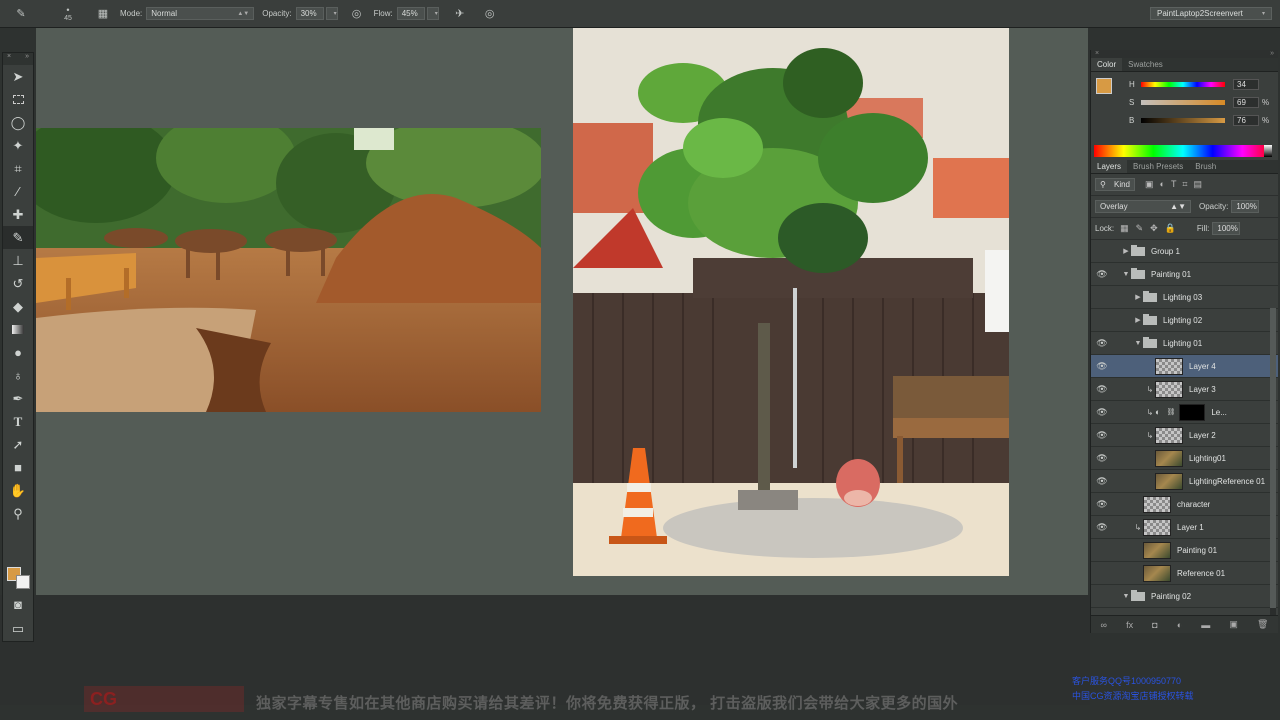 The image size is (1280, 720). What do you see at coordinates (18, 444) in the screenshot?
I see `path-select-tool: ➚` at bounding box center [18, 444].